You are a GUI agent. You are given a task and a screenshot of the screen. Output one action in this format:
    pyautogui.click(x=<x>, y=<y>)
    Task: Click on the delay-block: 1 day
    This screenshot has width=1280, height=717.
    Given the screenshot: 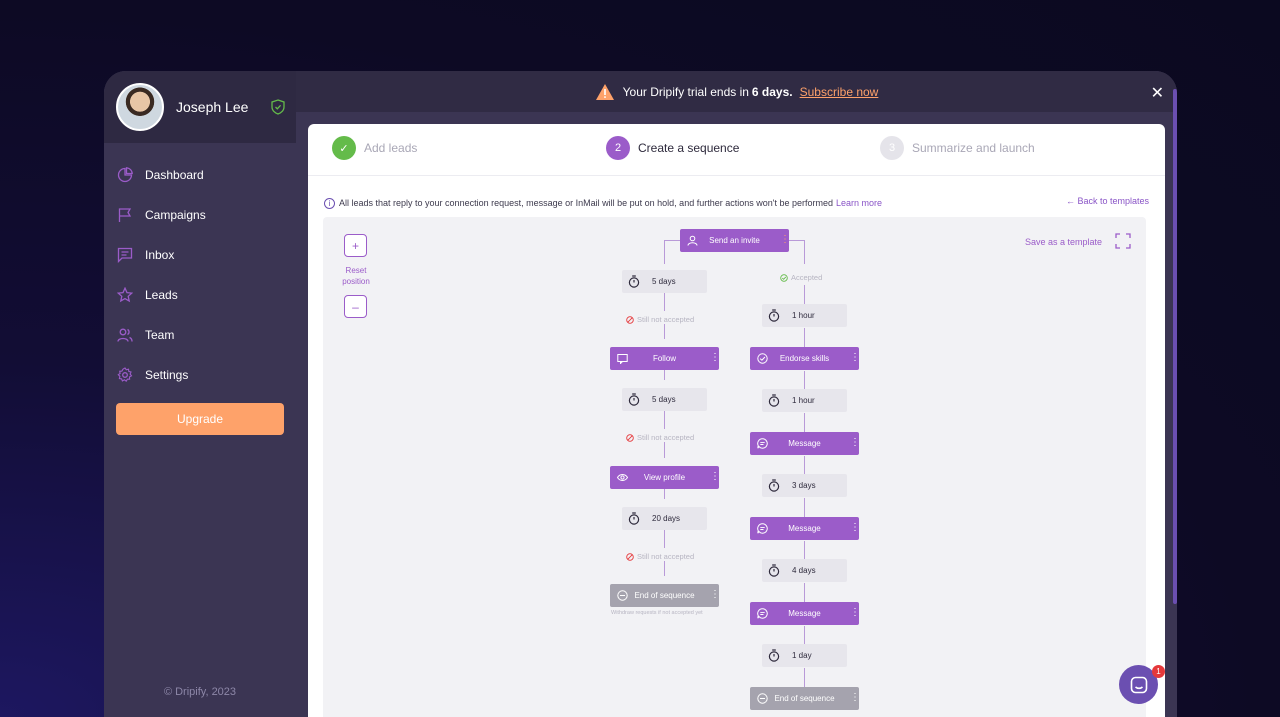 What is the action you would take?
    pyautogui.click(x=804, y=655)
    